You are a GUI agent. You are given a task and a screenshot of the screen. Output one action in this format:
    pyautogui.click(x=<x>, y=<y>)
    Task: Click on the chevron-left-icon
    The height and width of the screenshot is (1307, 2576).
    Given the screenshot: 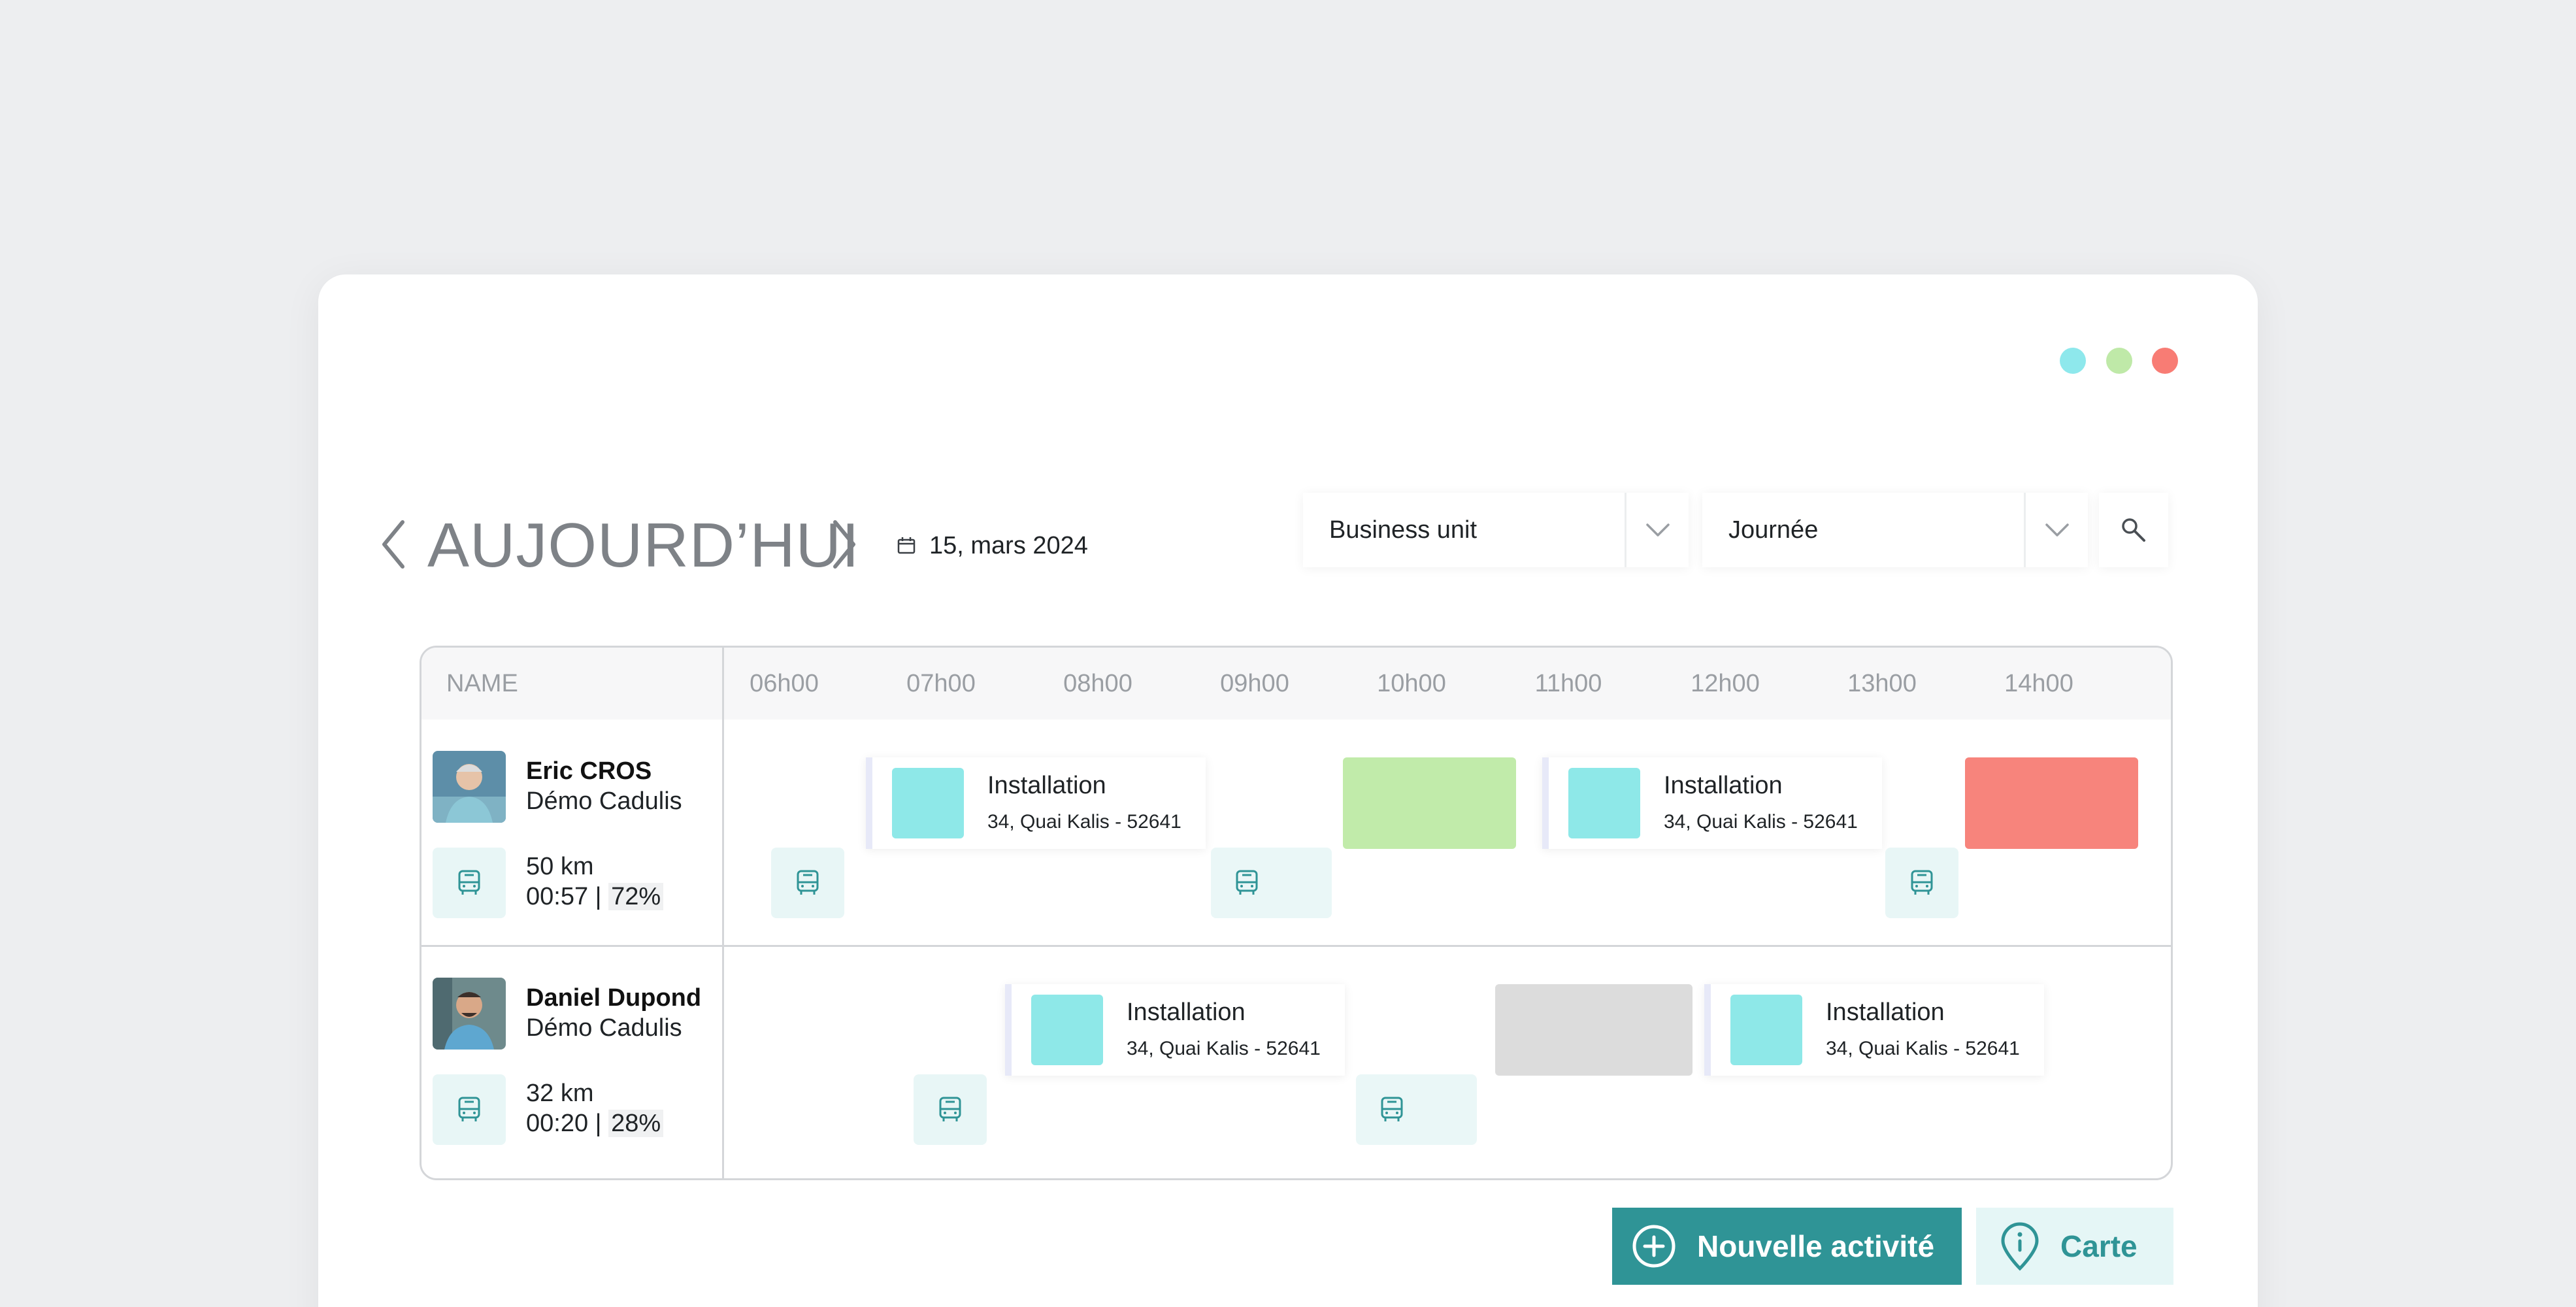 What is the action you would take?
    pyautogui.click(x=393, y=544)
    